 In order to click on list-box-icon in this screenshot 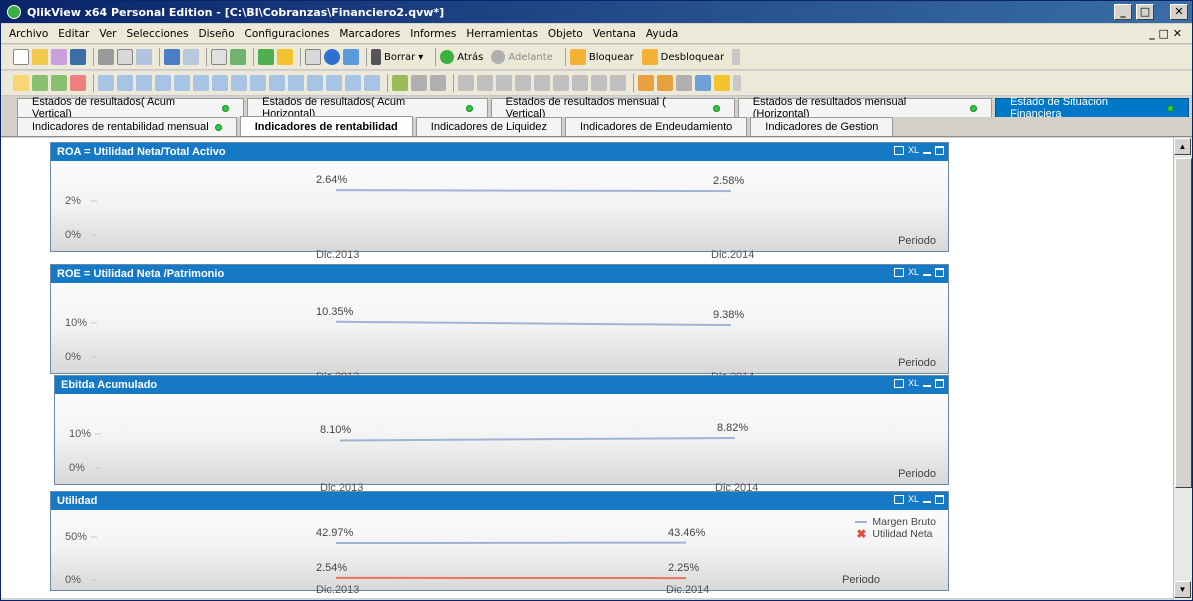, I will do `click(106, 83)`.